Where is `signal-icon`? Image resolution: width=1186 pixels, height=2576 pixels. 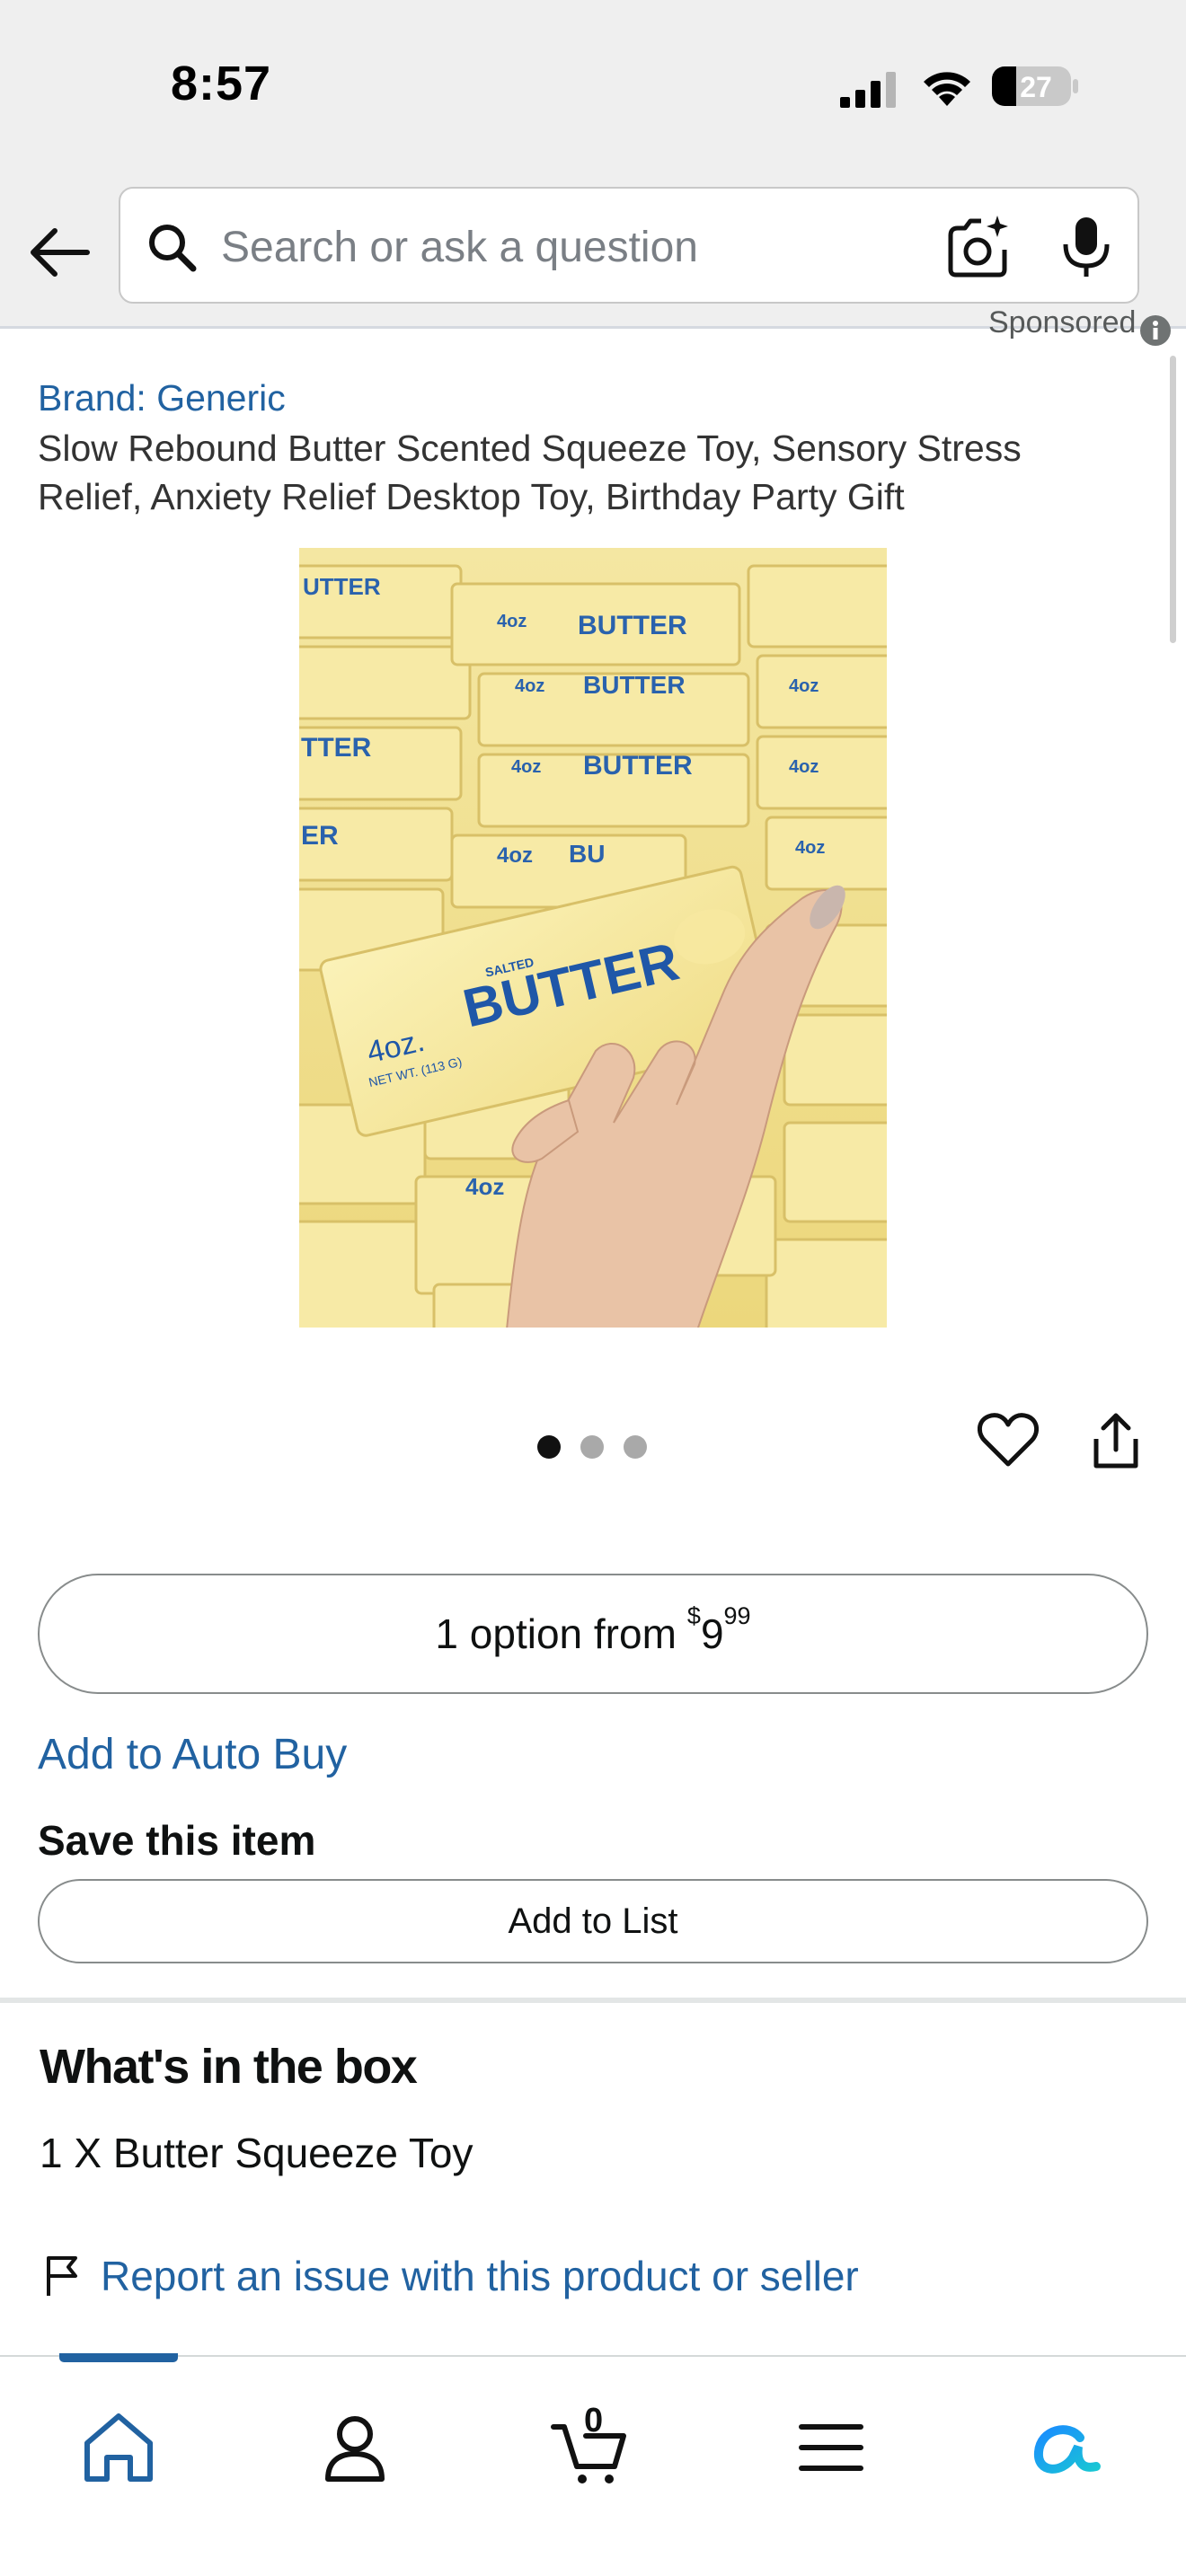
signal-icon is located at coordinates (868, 90).